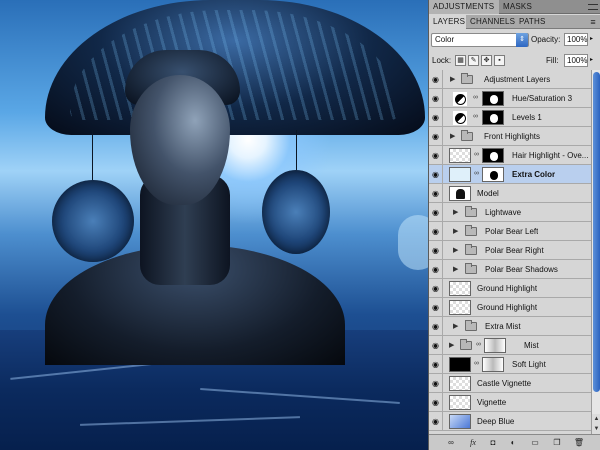  I want to click on tab-layers: LAYERS, so click(447, 22).